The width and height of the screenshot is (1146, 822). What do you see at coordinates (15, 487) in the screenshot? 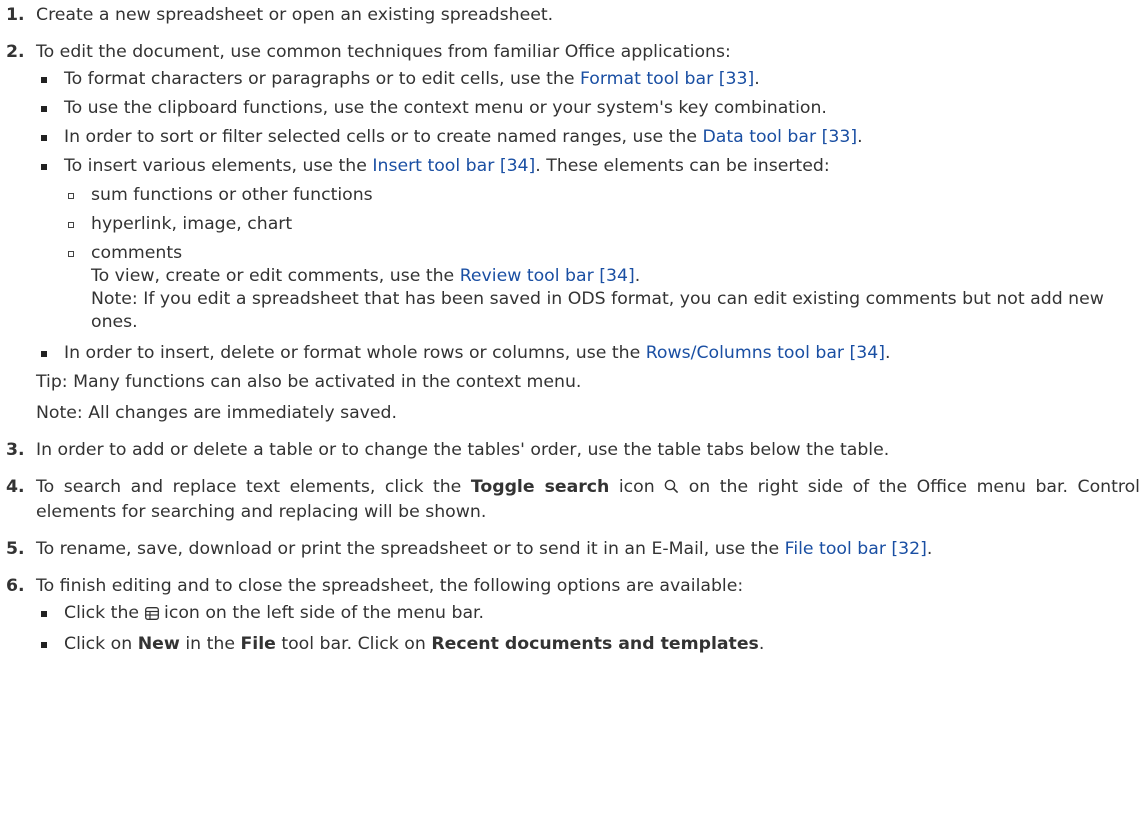
I see `step-number: 4.` at bounding box center [15, 487].